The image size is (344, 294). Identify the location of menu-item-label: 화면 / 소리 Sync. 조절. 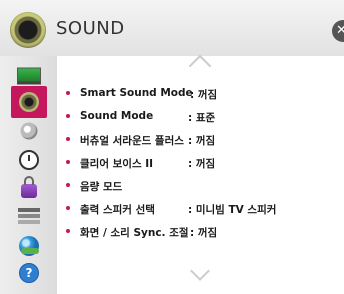
(134, 233).